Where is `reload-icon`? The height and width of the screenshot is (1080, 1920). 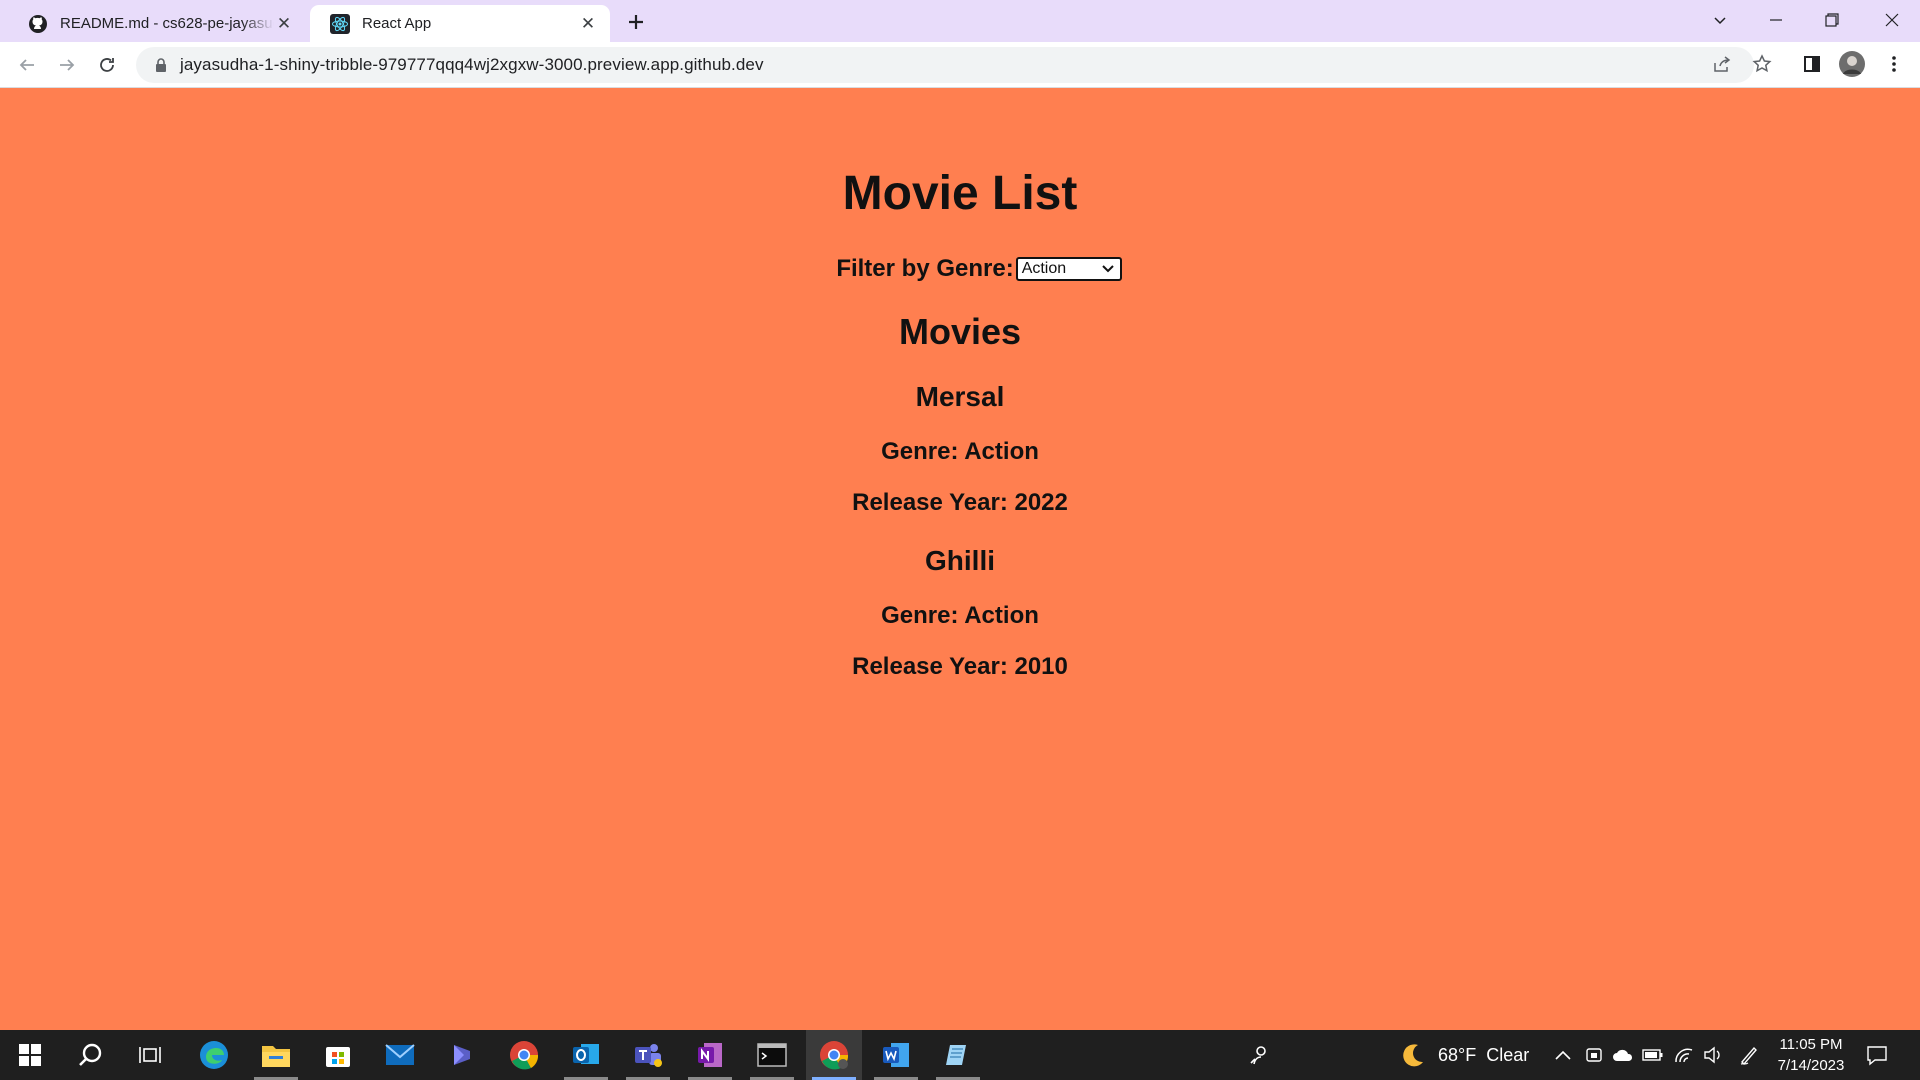
reload-icon is located at coordinates (107, 65).